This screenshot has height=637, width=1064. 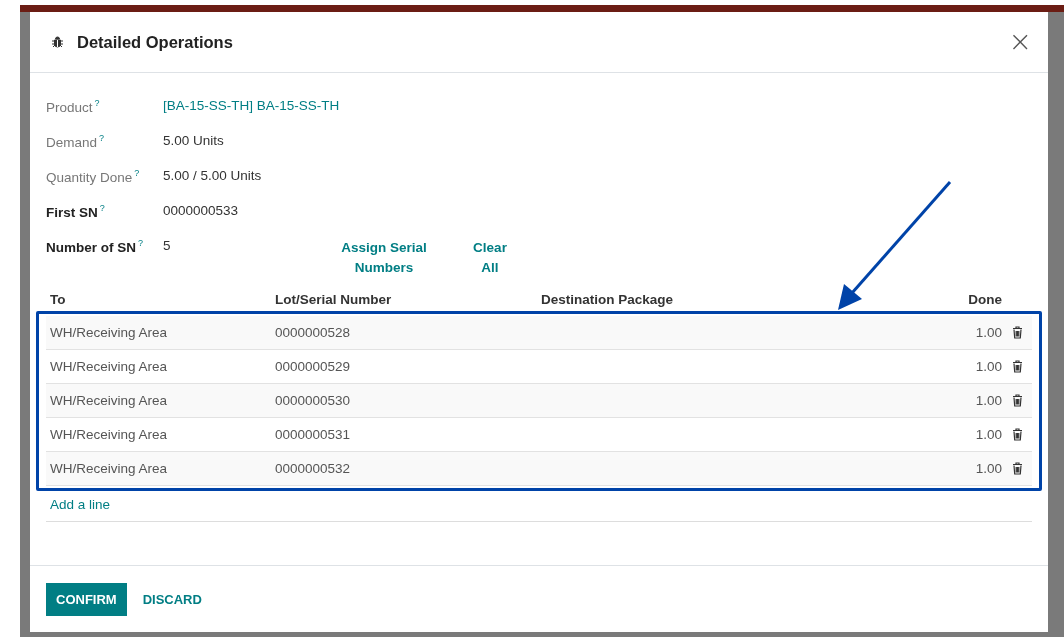 What do you see at coordinates (539, 333) in the screenshot?
I see `table-row: WH/Receiving Area 0000000528 1.00` at bounding box center [539, 333].